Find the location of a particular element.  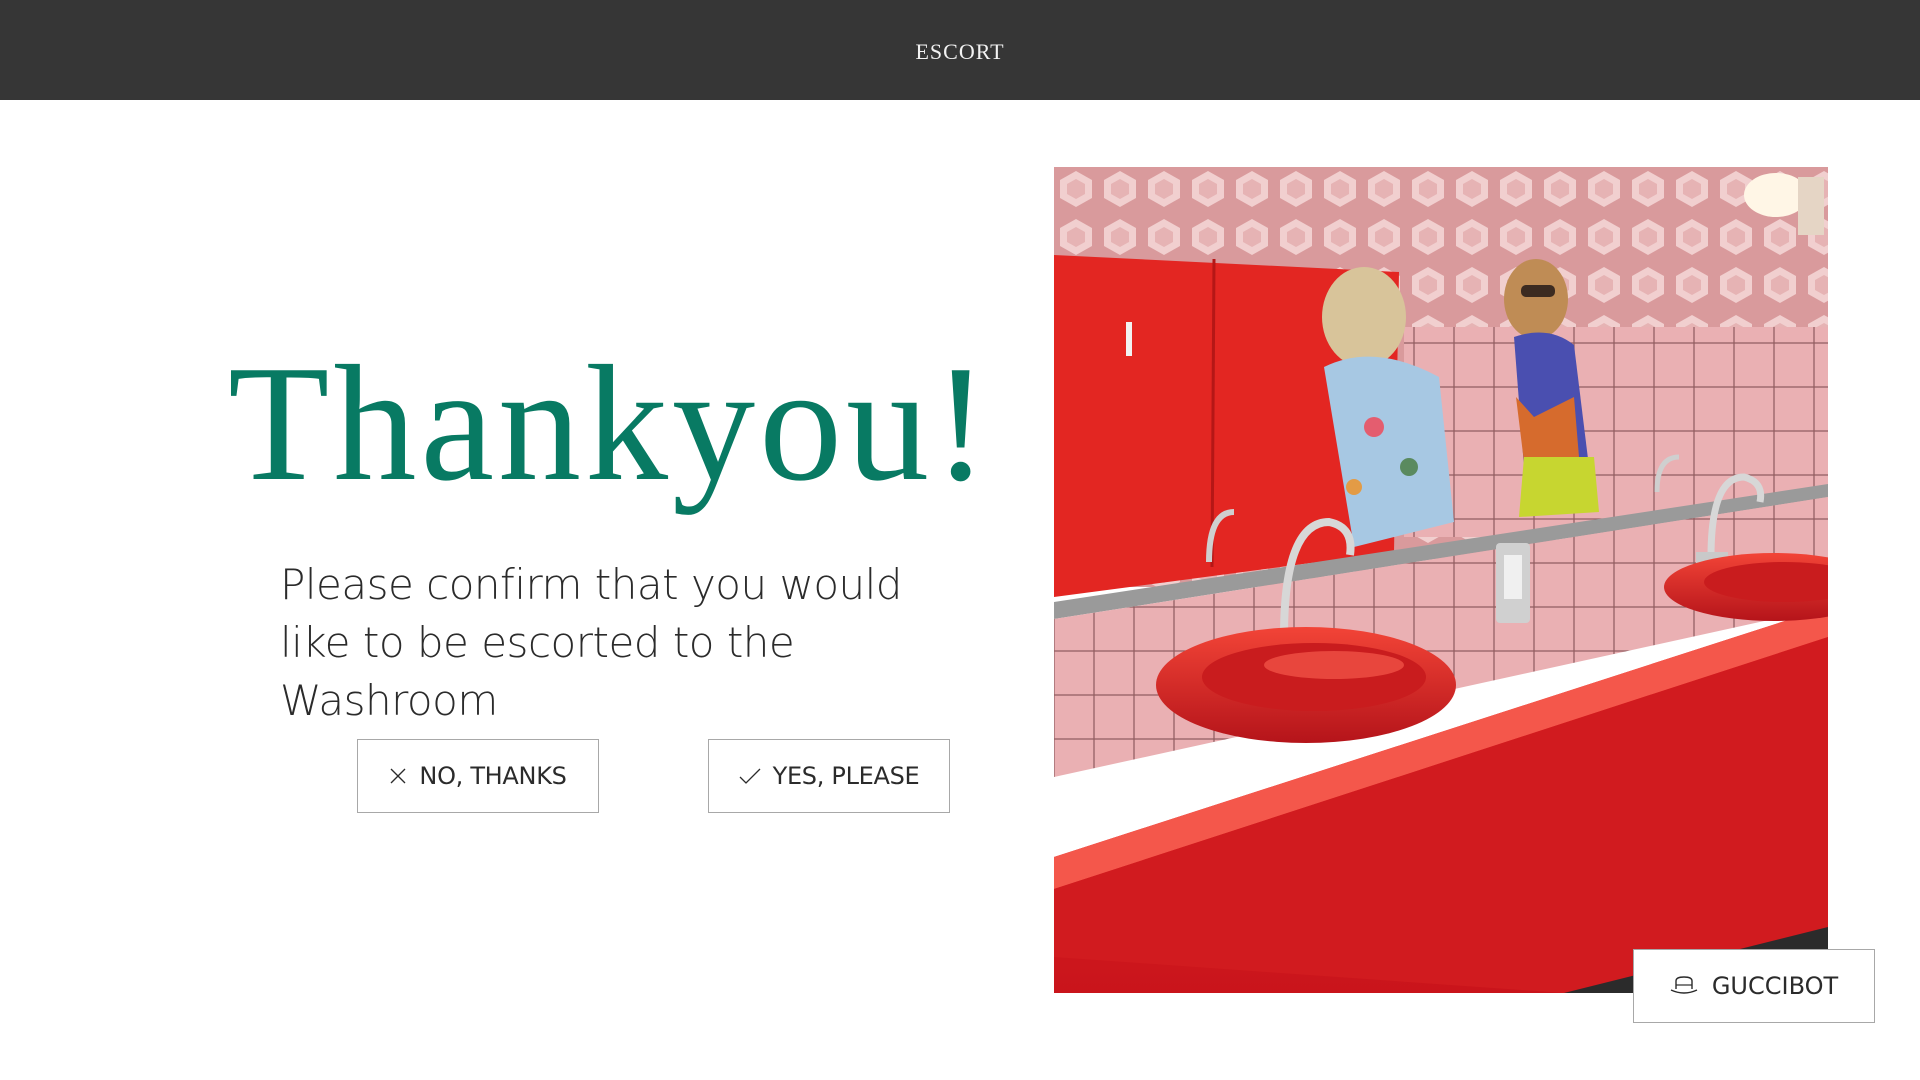

thankyou-headline: Thankyou! is located at coordinates (610, 423).